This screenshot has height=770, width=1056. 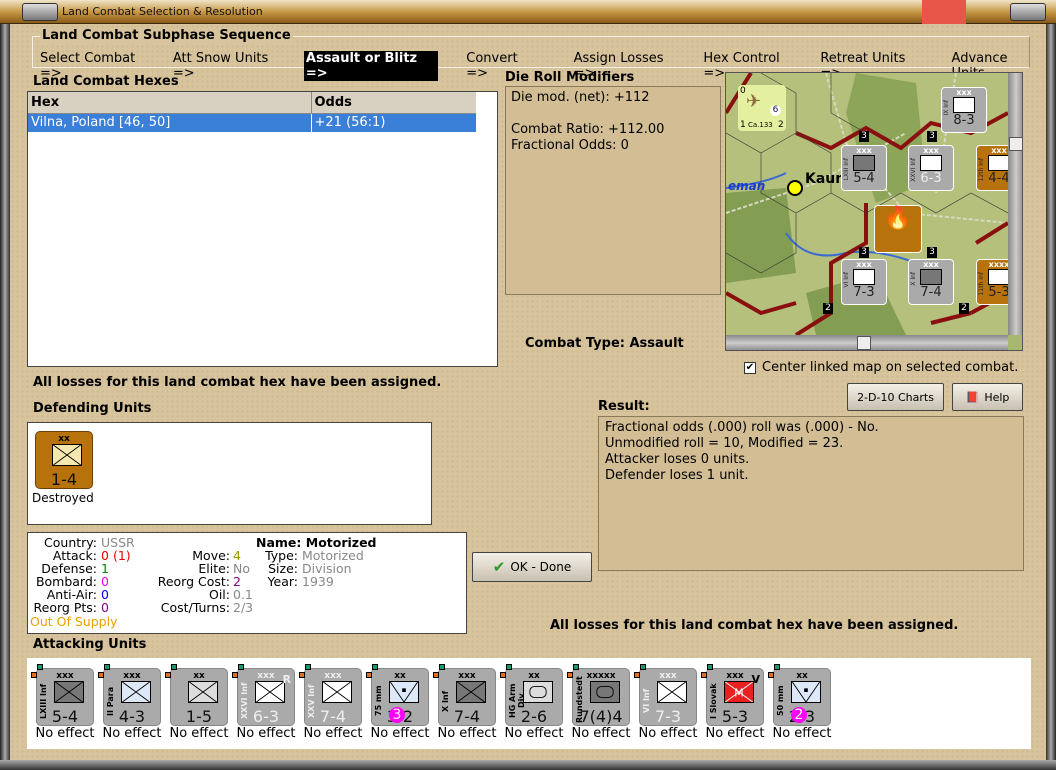 I want to click on attacker-counter: xx 1-5, so click(x=196, y=695).